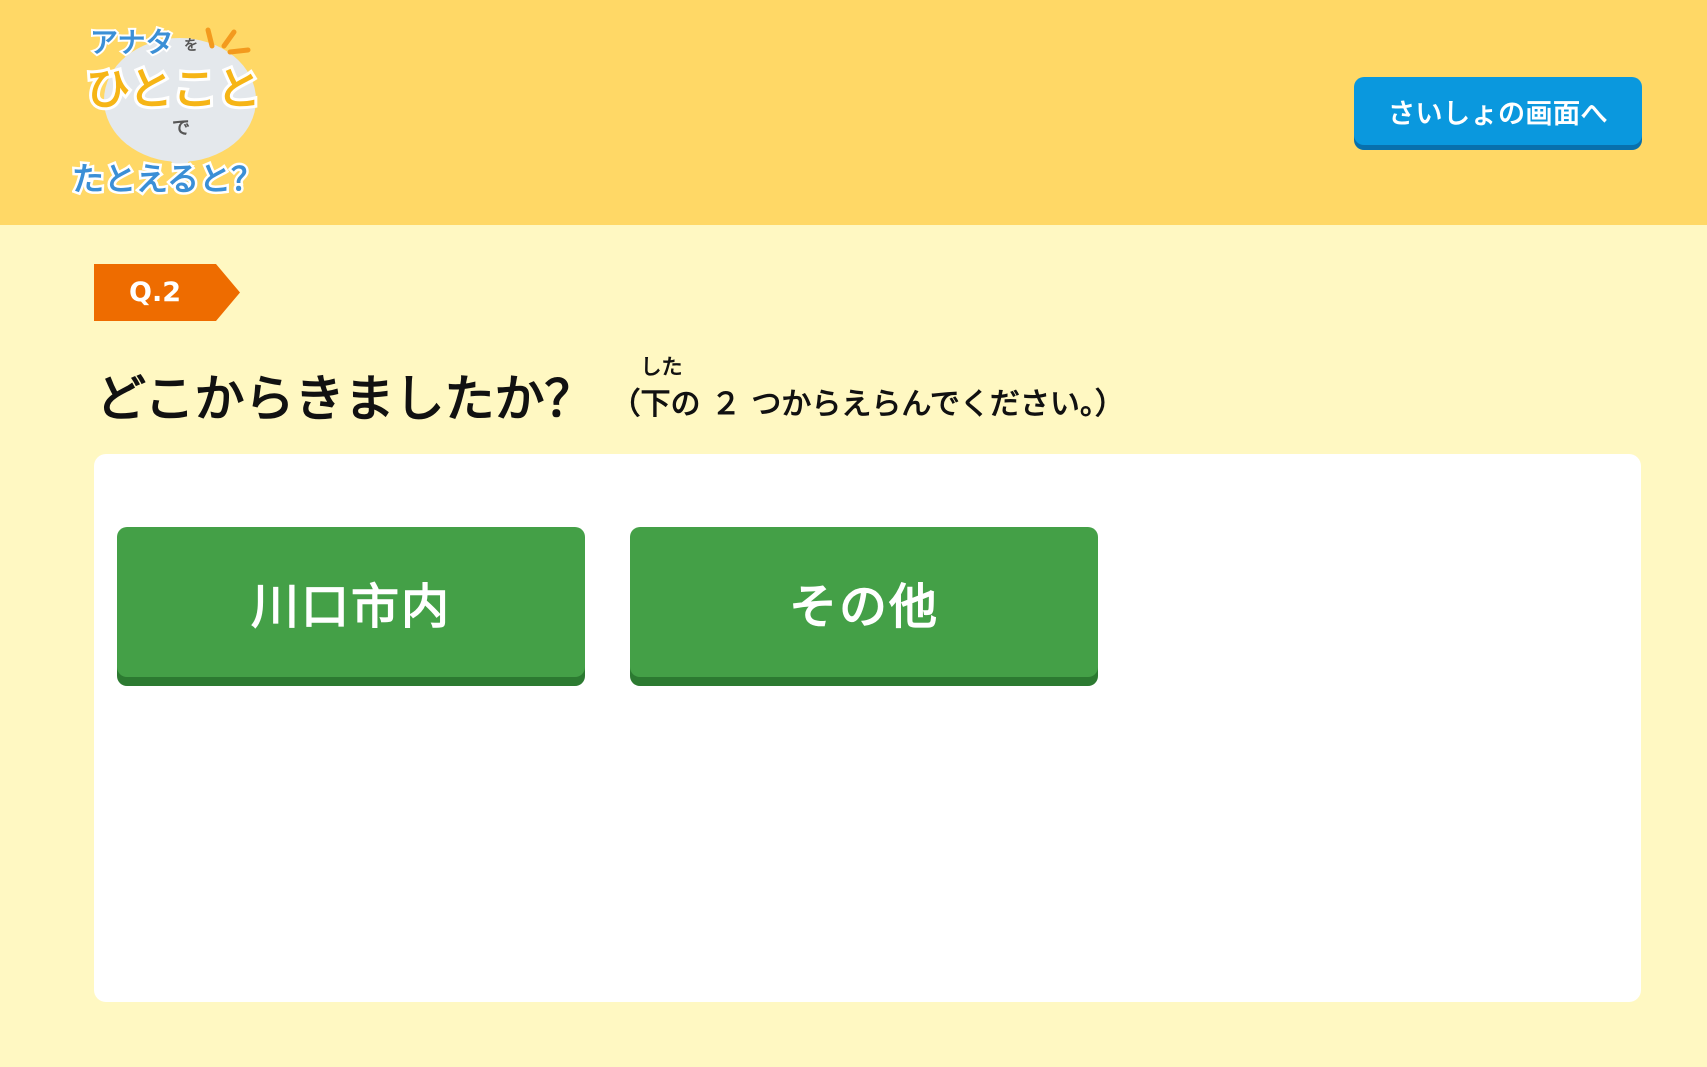 The height and width of the screenshot is (1067, 1707). I want to click on logo-particle-de: で, so click(181, 128).